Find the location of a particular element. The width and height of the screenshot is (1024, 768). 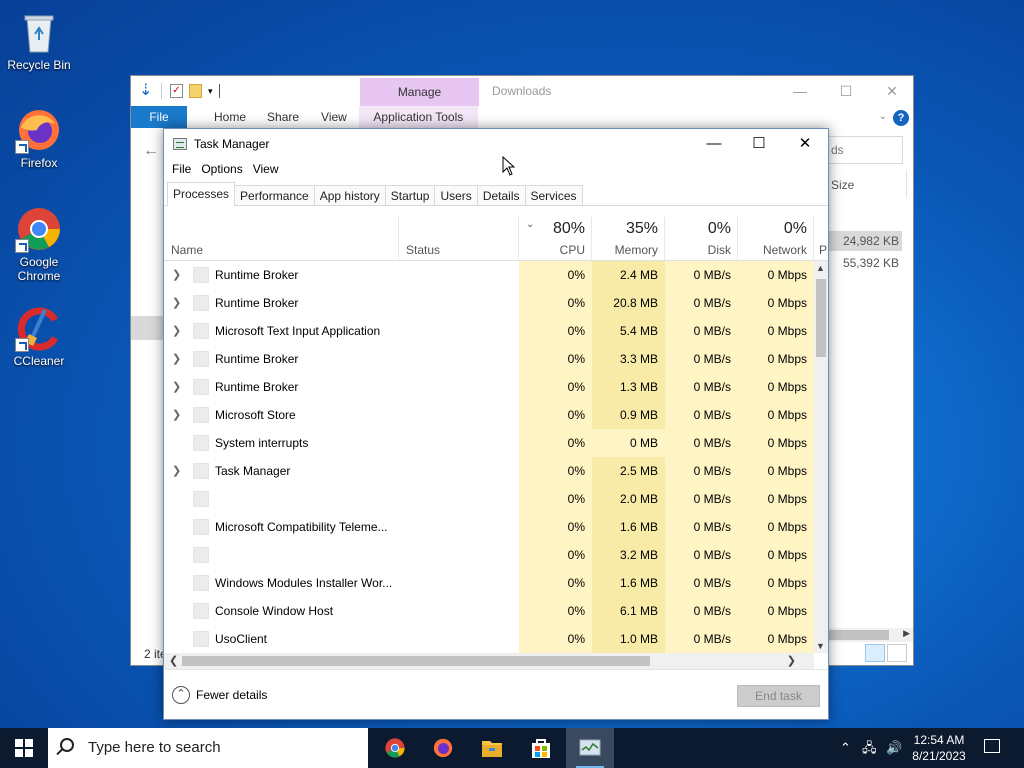

ribbon-tab-file: File is located at coordinates (159, 117).